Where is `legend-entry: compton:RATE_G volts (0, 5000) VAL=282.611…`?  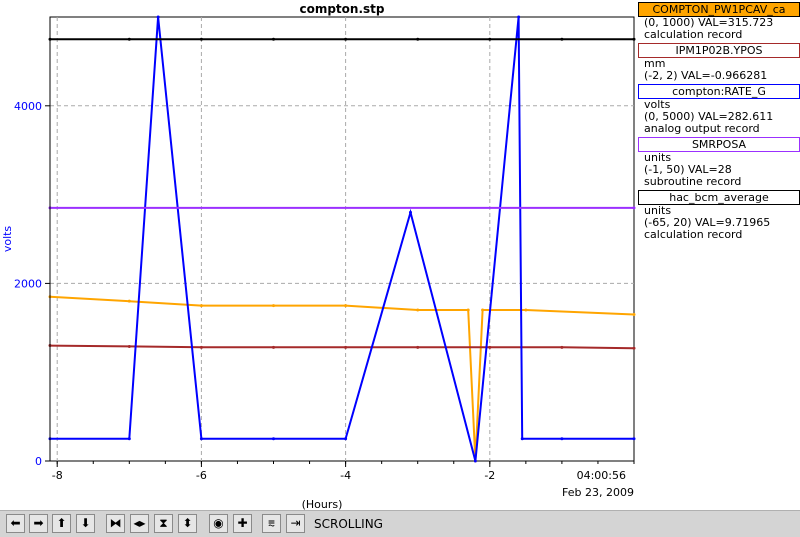
legend-entry: compton:RATE_G volts (0, 5000) VAL=282.611… is located at coordinates (719, 109).